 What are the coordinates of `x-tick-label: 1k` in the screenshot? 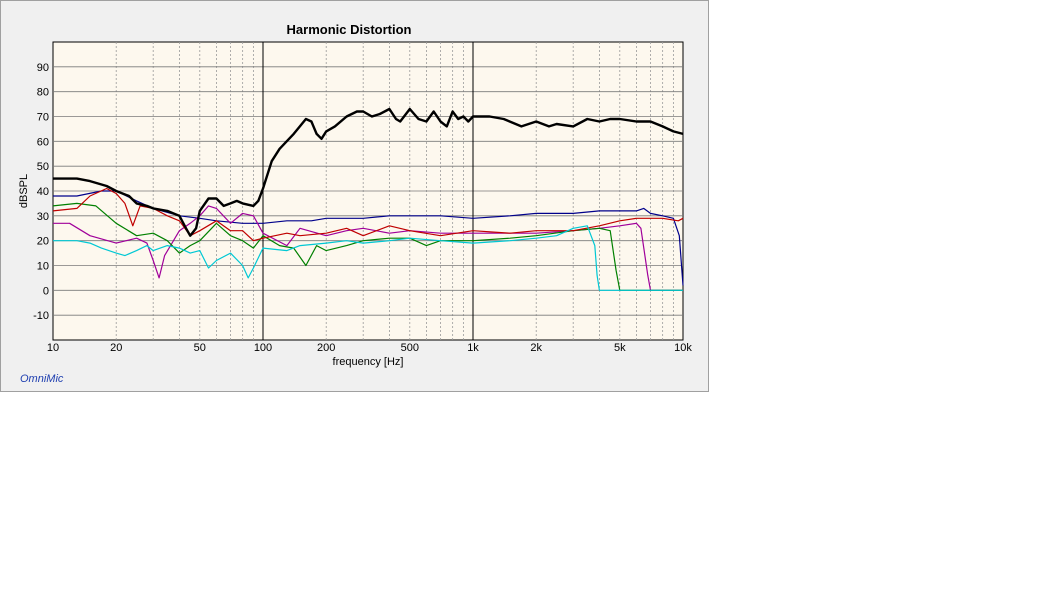 It's located at (473, 348).